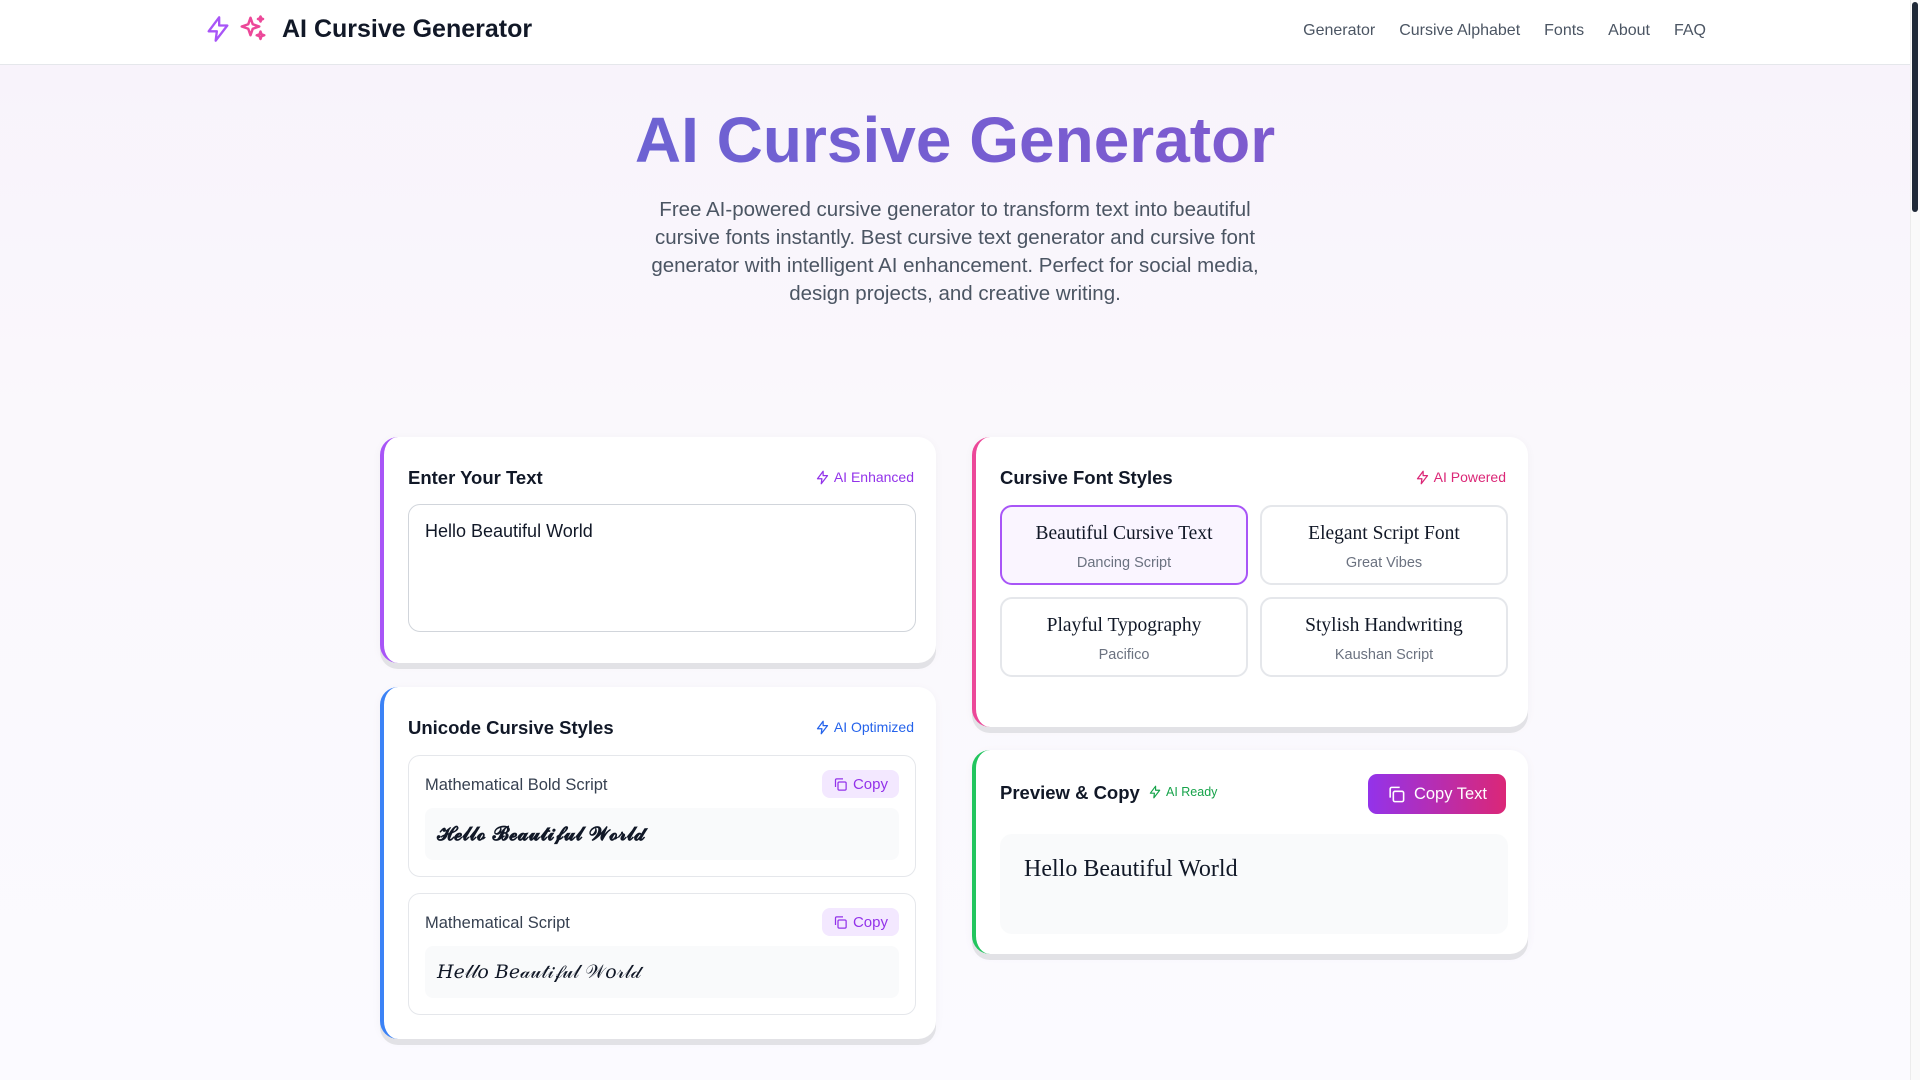 This screenshot has height=1080, width=1920. I want to click on copy-text-button: Copy Text, so click(1437, 794).